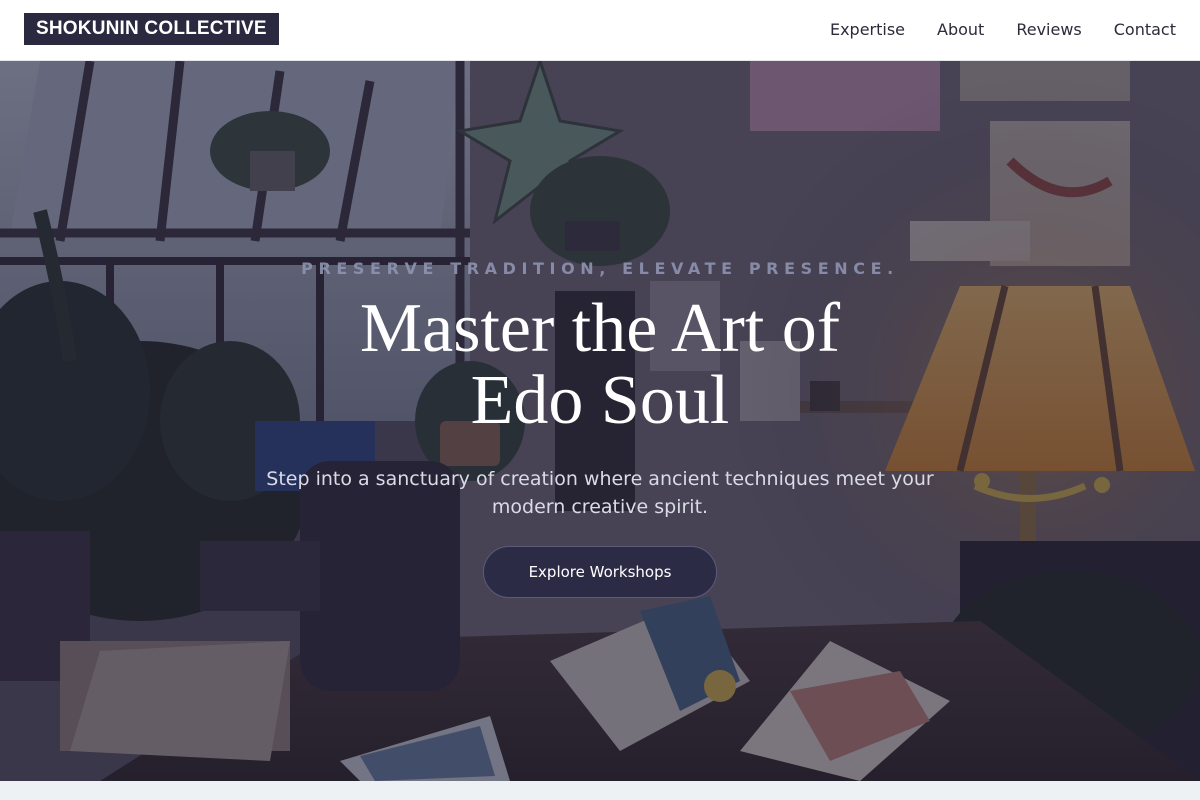 The image size is (1200, 800). I want to click on hero-title-line-2: Edo Soul, so click(600, 400).